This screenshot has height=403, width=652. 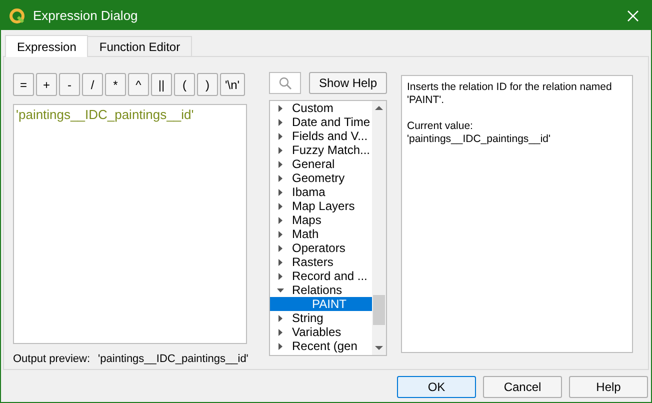 I want to click on operator-button: (, so click(x=184, y=84).